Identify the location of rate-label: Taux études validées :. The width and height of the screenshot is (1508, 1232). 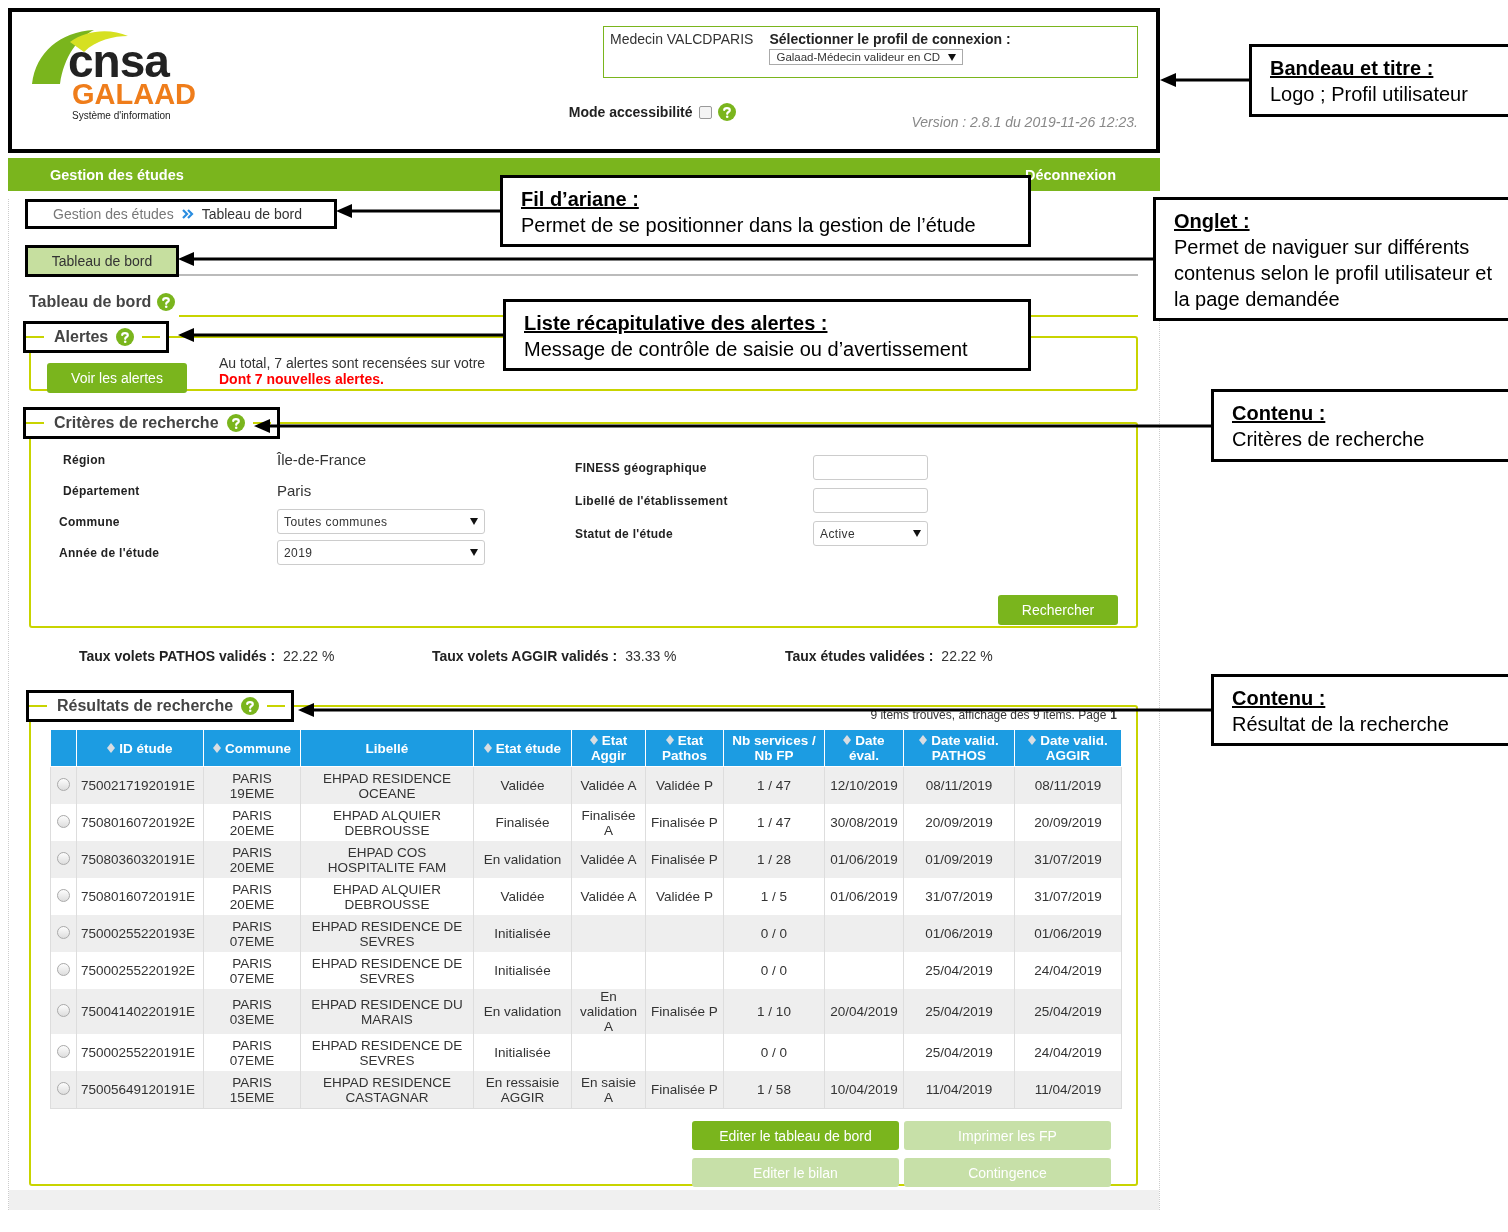
(859, 656).